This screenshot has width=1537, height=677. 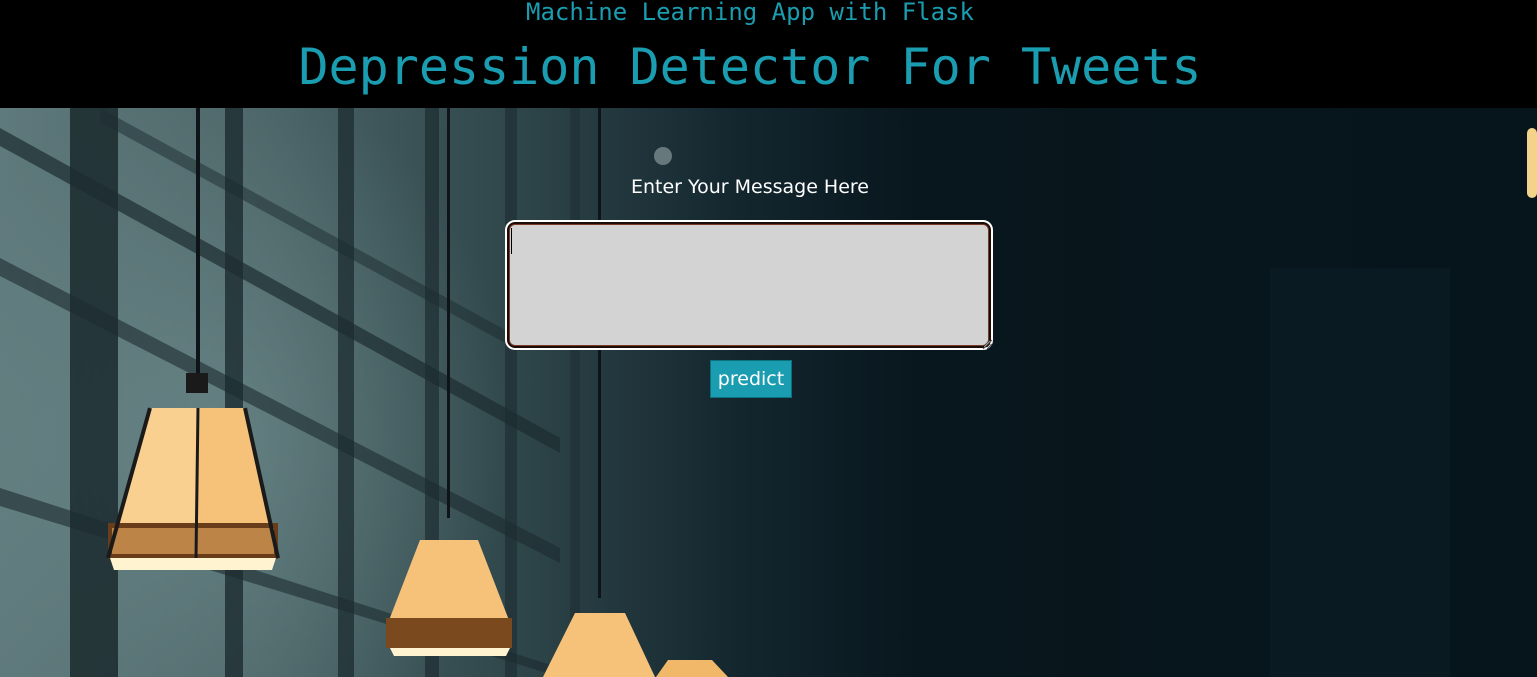 What do you see at coordinates (987, 344) in the screenshot?
I see `resize-grip-icon` at bounding box center [987, 344].